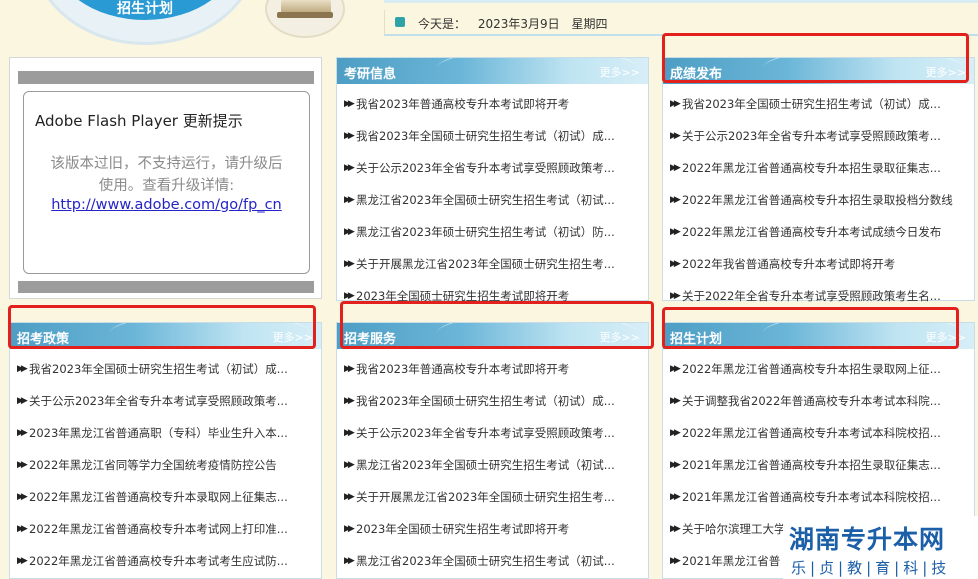 The width and height of the screenshot is (978, 579). Describe the element at coordinates (681, 1) in the screenshot. I see `top-rule` at that location.